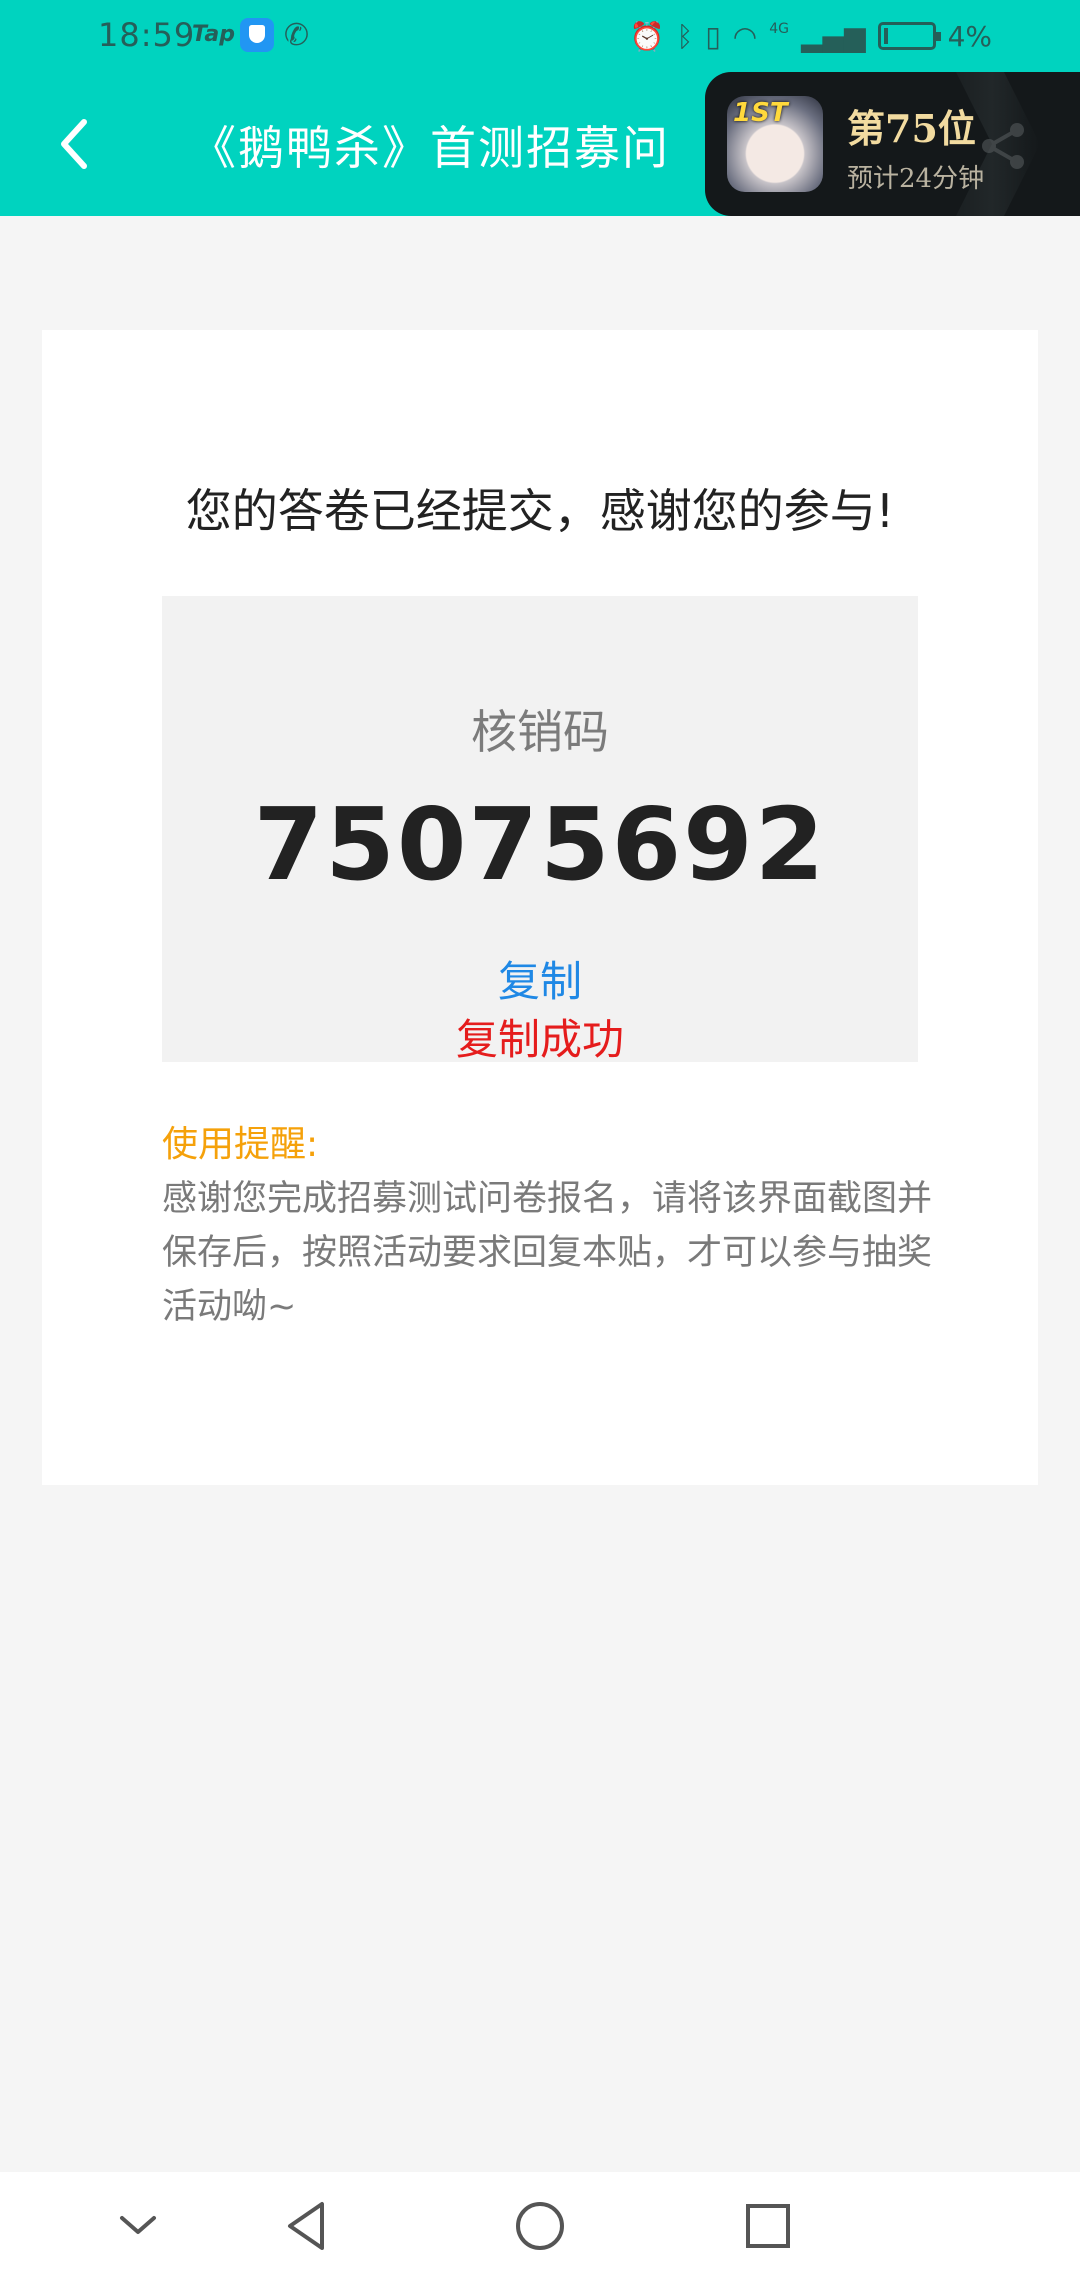 This screenshot has height=2280, width=1080. What do you see at coordinates (768, 2226) in the screenshot?
I see `nav-recents-icon` at bounding box center [768, 2226].